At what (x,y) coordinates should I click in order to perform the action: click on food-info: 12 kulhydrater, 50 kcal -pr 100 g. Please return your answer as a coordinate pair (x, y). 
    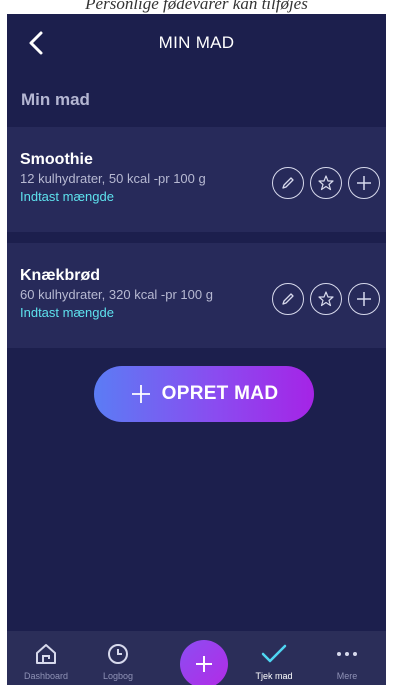
    Looking at the image, I should click on (113, 178).